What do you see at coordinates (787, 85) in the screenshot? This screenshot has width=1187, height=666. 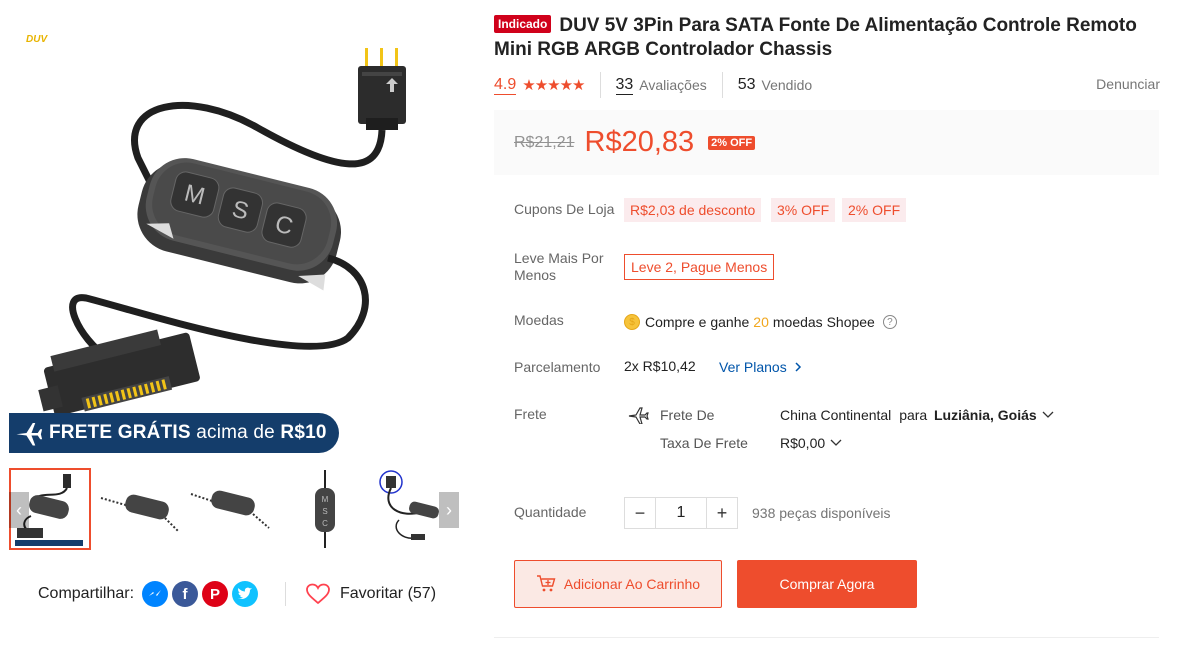 I see `sold-label: Vendido` at bounding box center [787, 85].